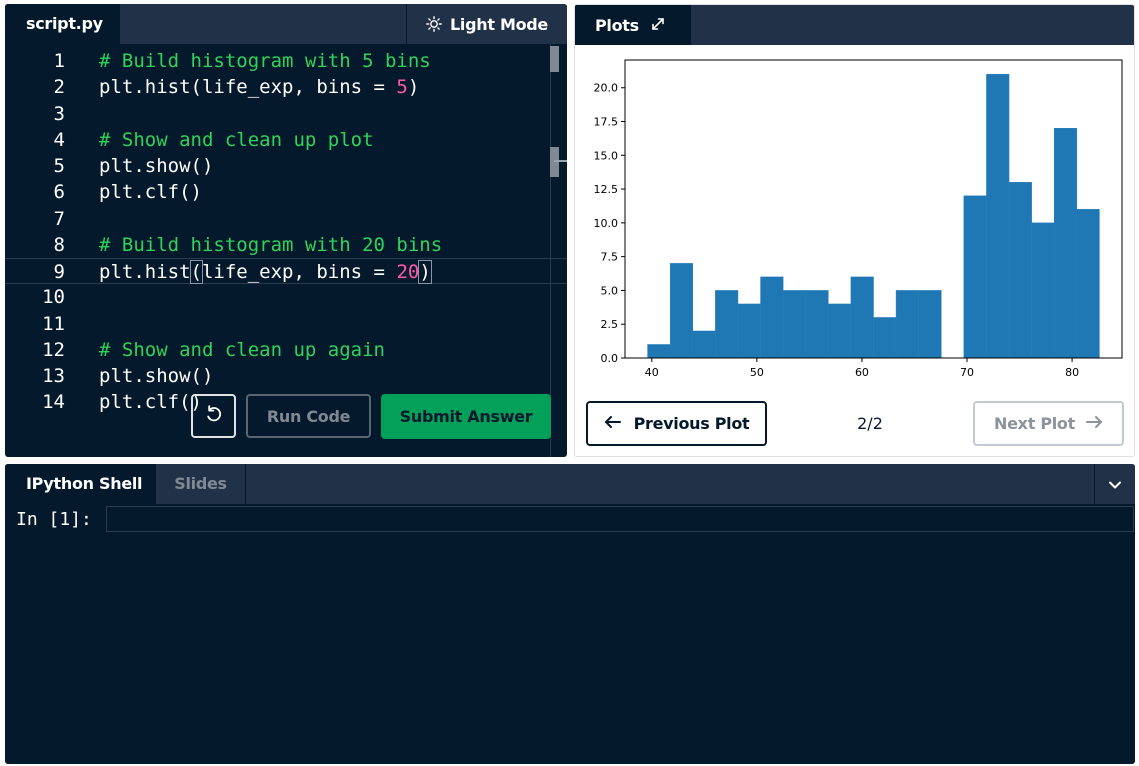  Describe the element at coordinates (1094, 423) in the screenshot. I see `arrow-right-icon` at that location.